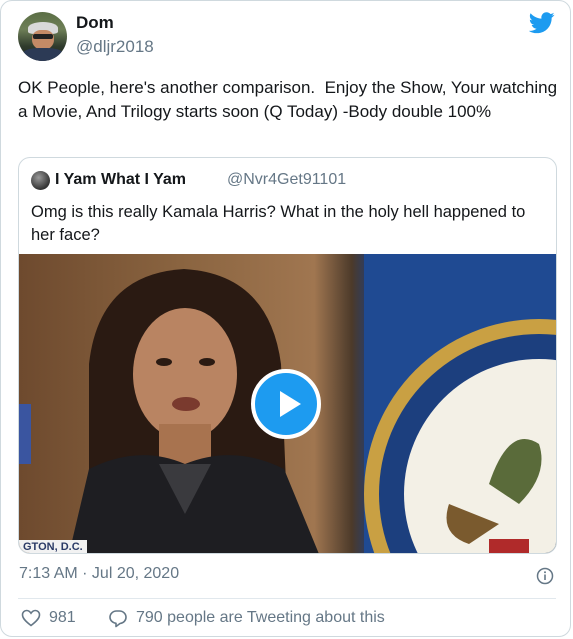  I want to click on quoted-author-display-name: I Yam What I Yam, so click(120, 180).